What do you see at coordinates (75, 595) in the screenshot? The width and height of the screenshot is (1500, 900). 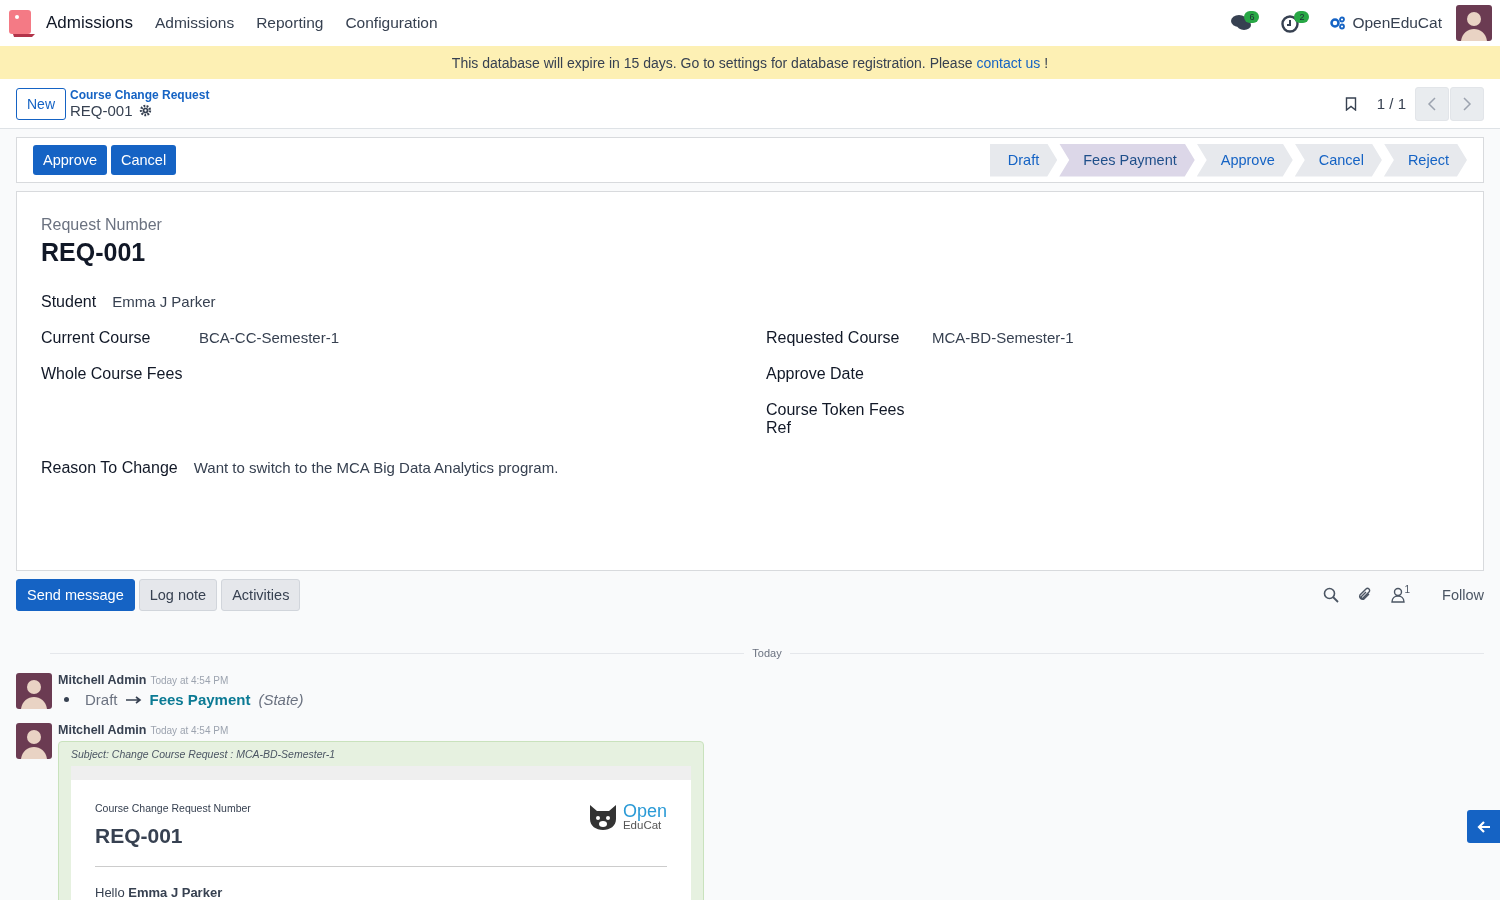 I see `chatter-button: Send message` at bounding box center [75, 595].